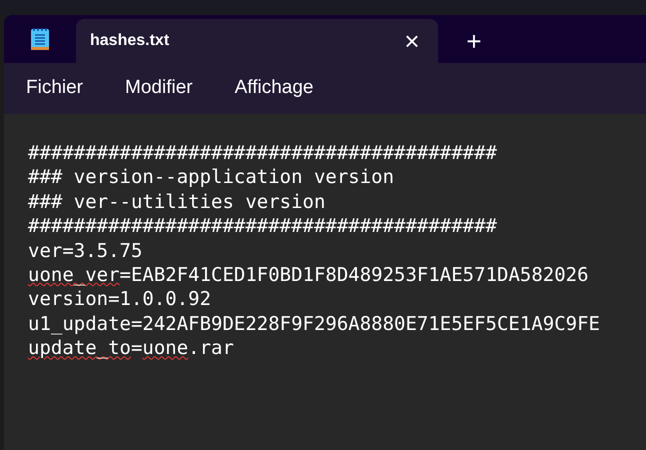  Describe the element at coordinates (211, 177) in the screenshot. I see `text-line: ### version--application version` at that location.